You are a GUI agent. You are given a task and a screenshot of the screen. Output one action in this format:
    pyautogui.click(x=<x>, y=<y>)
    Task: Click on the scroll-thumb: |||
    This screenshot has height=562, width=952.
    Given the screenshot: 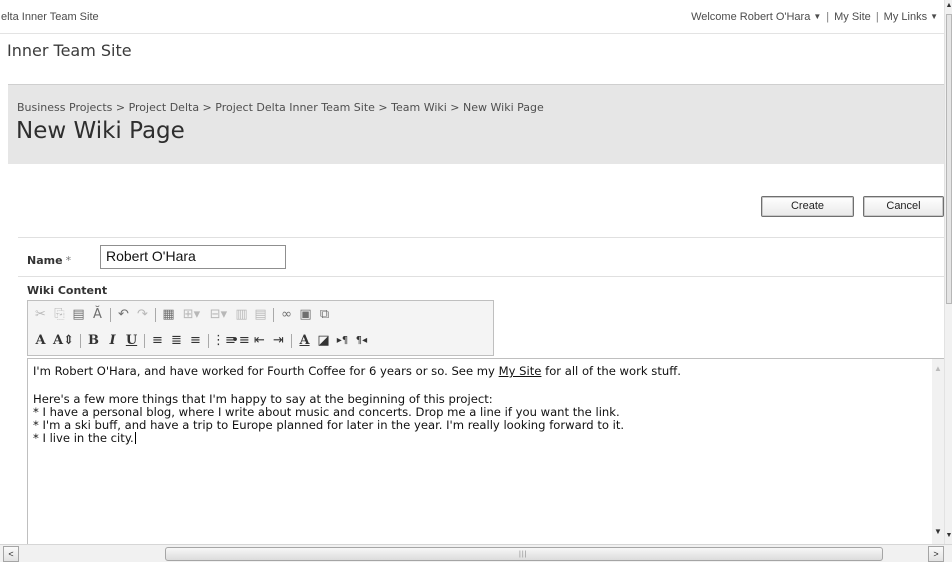 What is the action you would take?
    pyautogui.click(x=524, y=554)
    